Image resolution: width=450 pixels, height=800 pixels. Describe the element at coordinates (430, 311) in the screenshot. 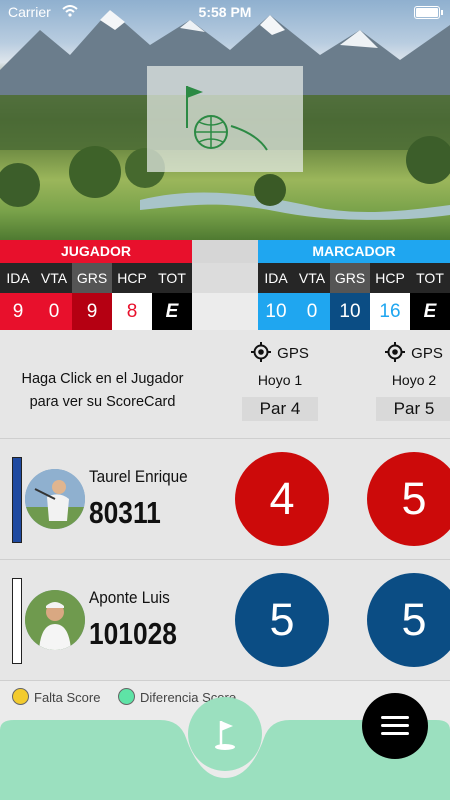

I see `marcador-tot-value: E` at that location.